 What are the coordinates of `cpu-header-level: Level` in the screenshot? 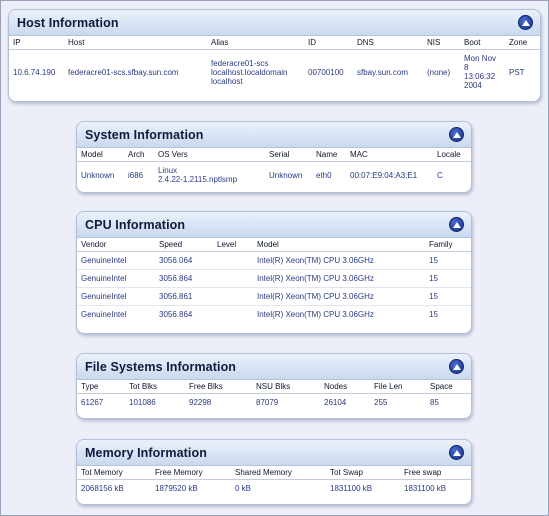 It's located at (233, 245).